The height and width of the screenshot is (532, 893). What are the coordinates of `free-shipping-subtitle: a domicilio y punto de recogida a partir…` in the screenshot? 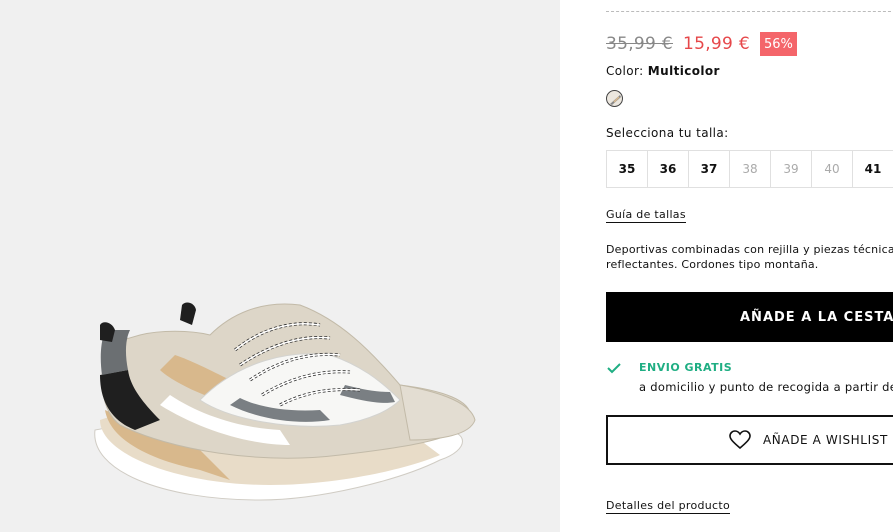 It's located at (766, 387).